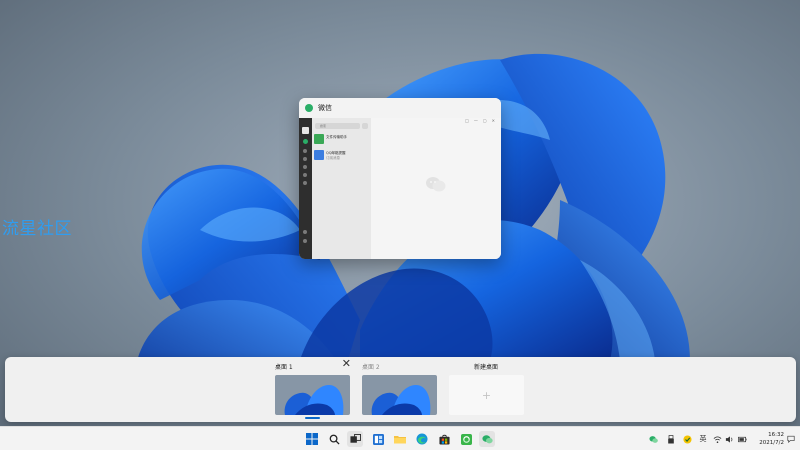  What do you see at coordinates (325, 108) in the screenshot?
I see `window-title: 微信` at bounding box center [325, 108].